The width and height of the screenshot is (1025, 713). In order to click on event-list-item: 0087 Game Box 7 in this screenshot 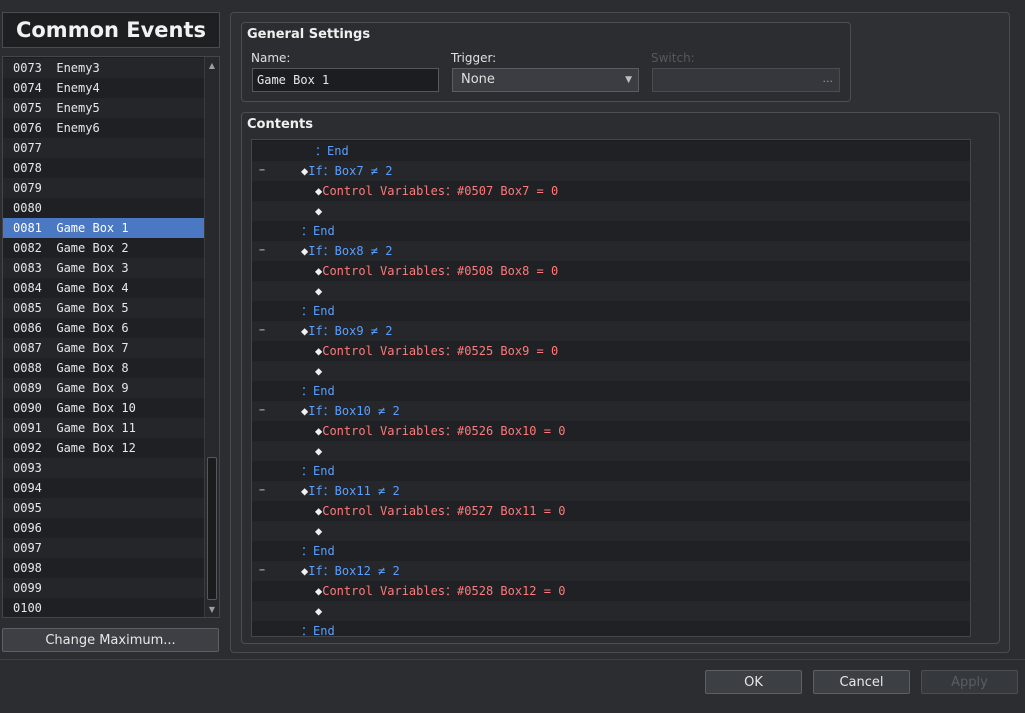, I will do `click(103, 348)`.